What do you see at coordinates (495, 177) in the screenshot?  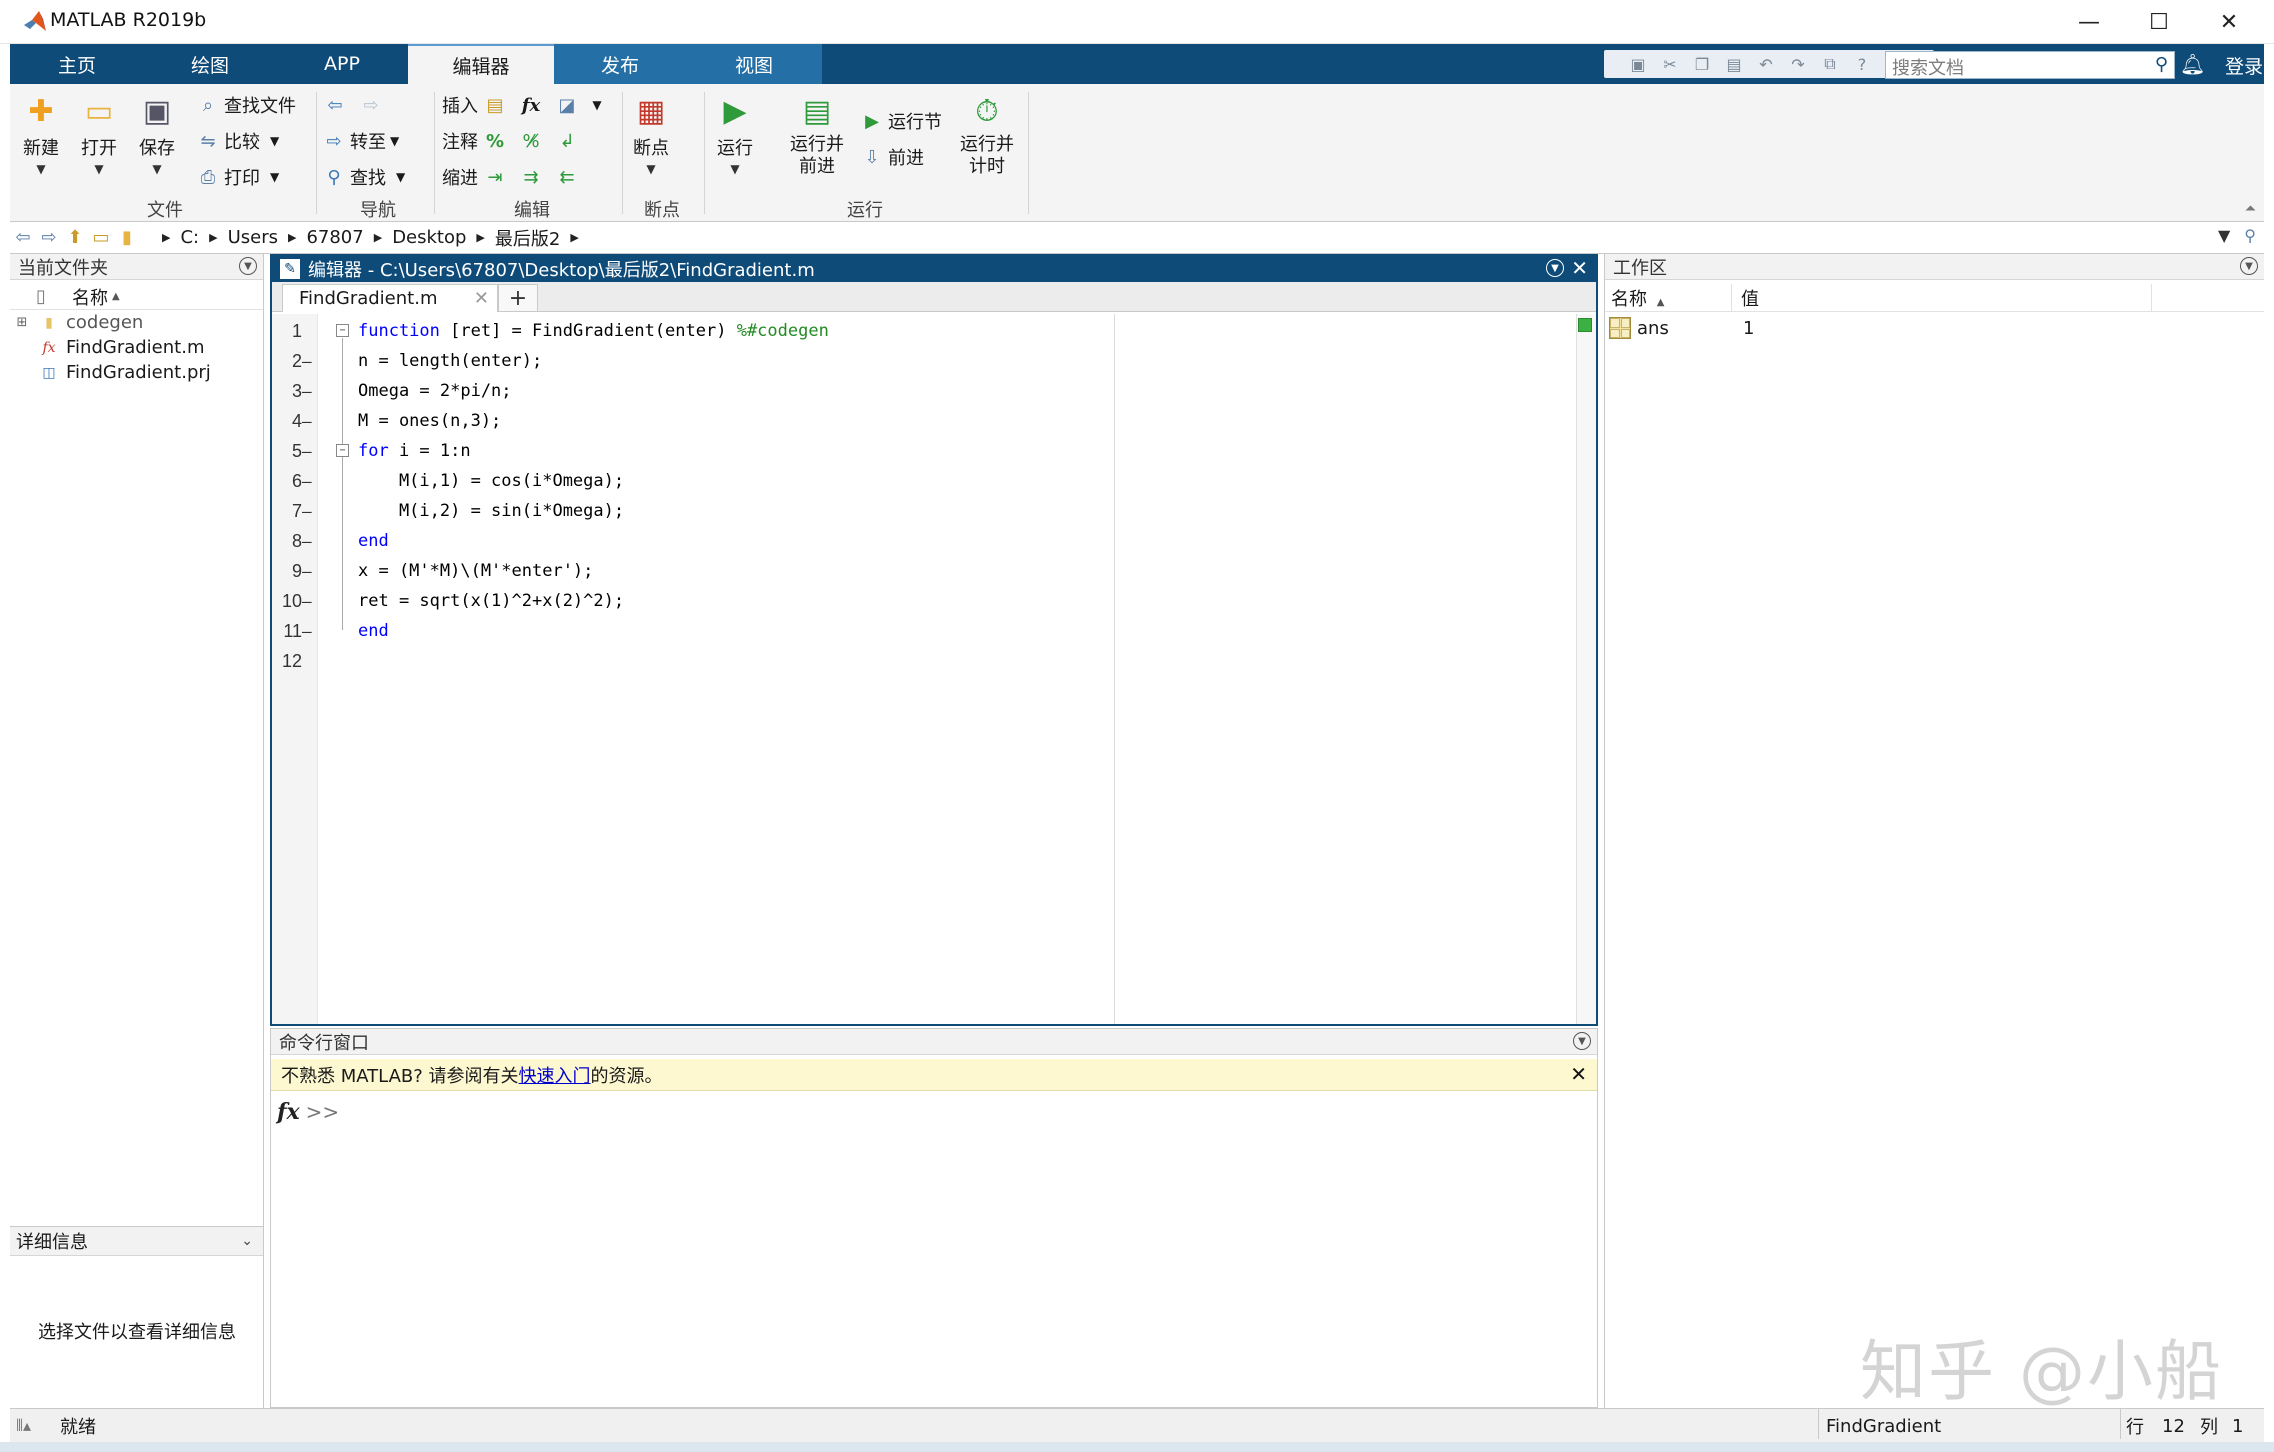 I see `smart-indent-icon: ⇥` at bounding box center [495, 177].